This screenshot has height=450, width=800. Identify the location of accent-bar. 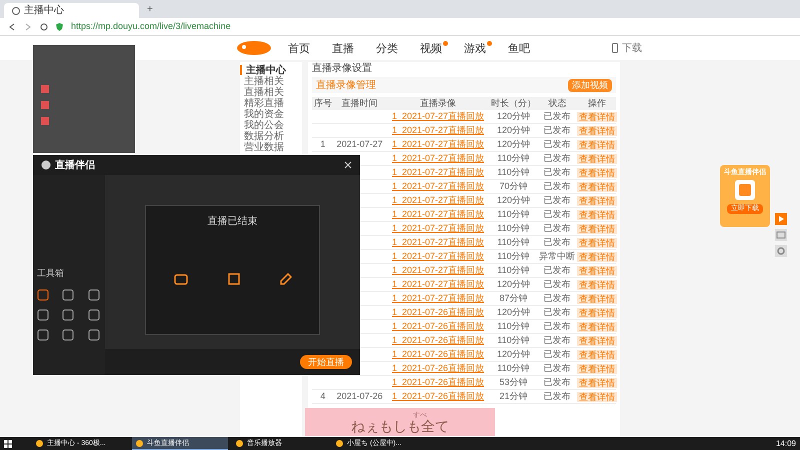
(241, 70).